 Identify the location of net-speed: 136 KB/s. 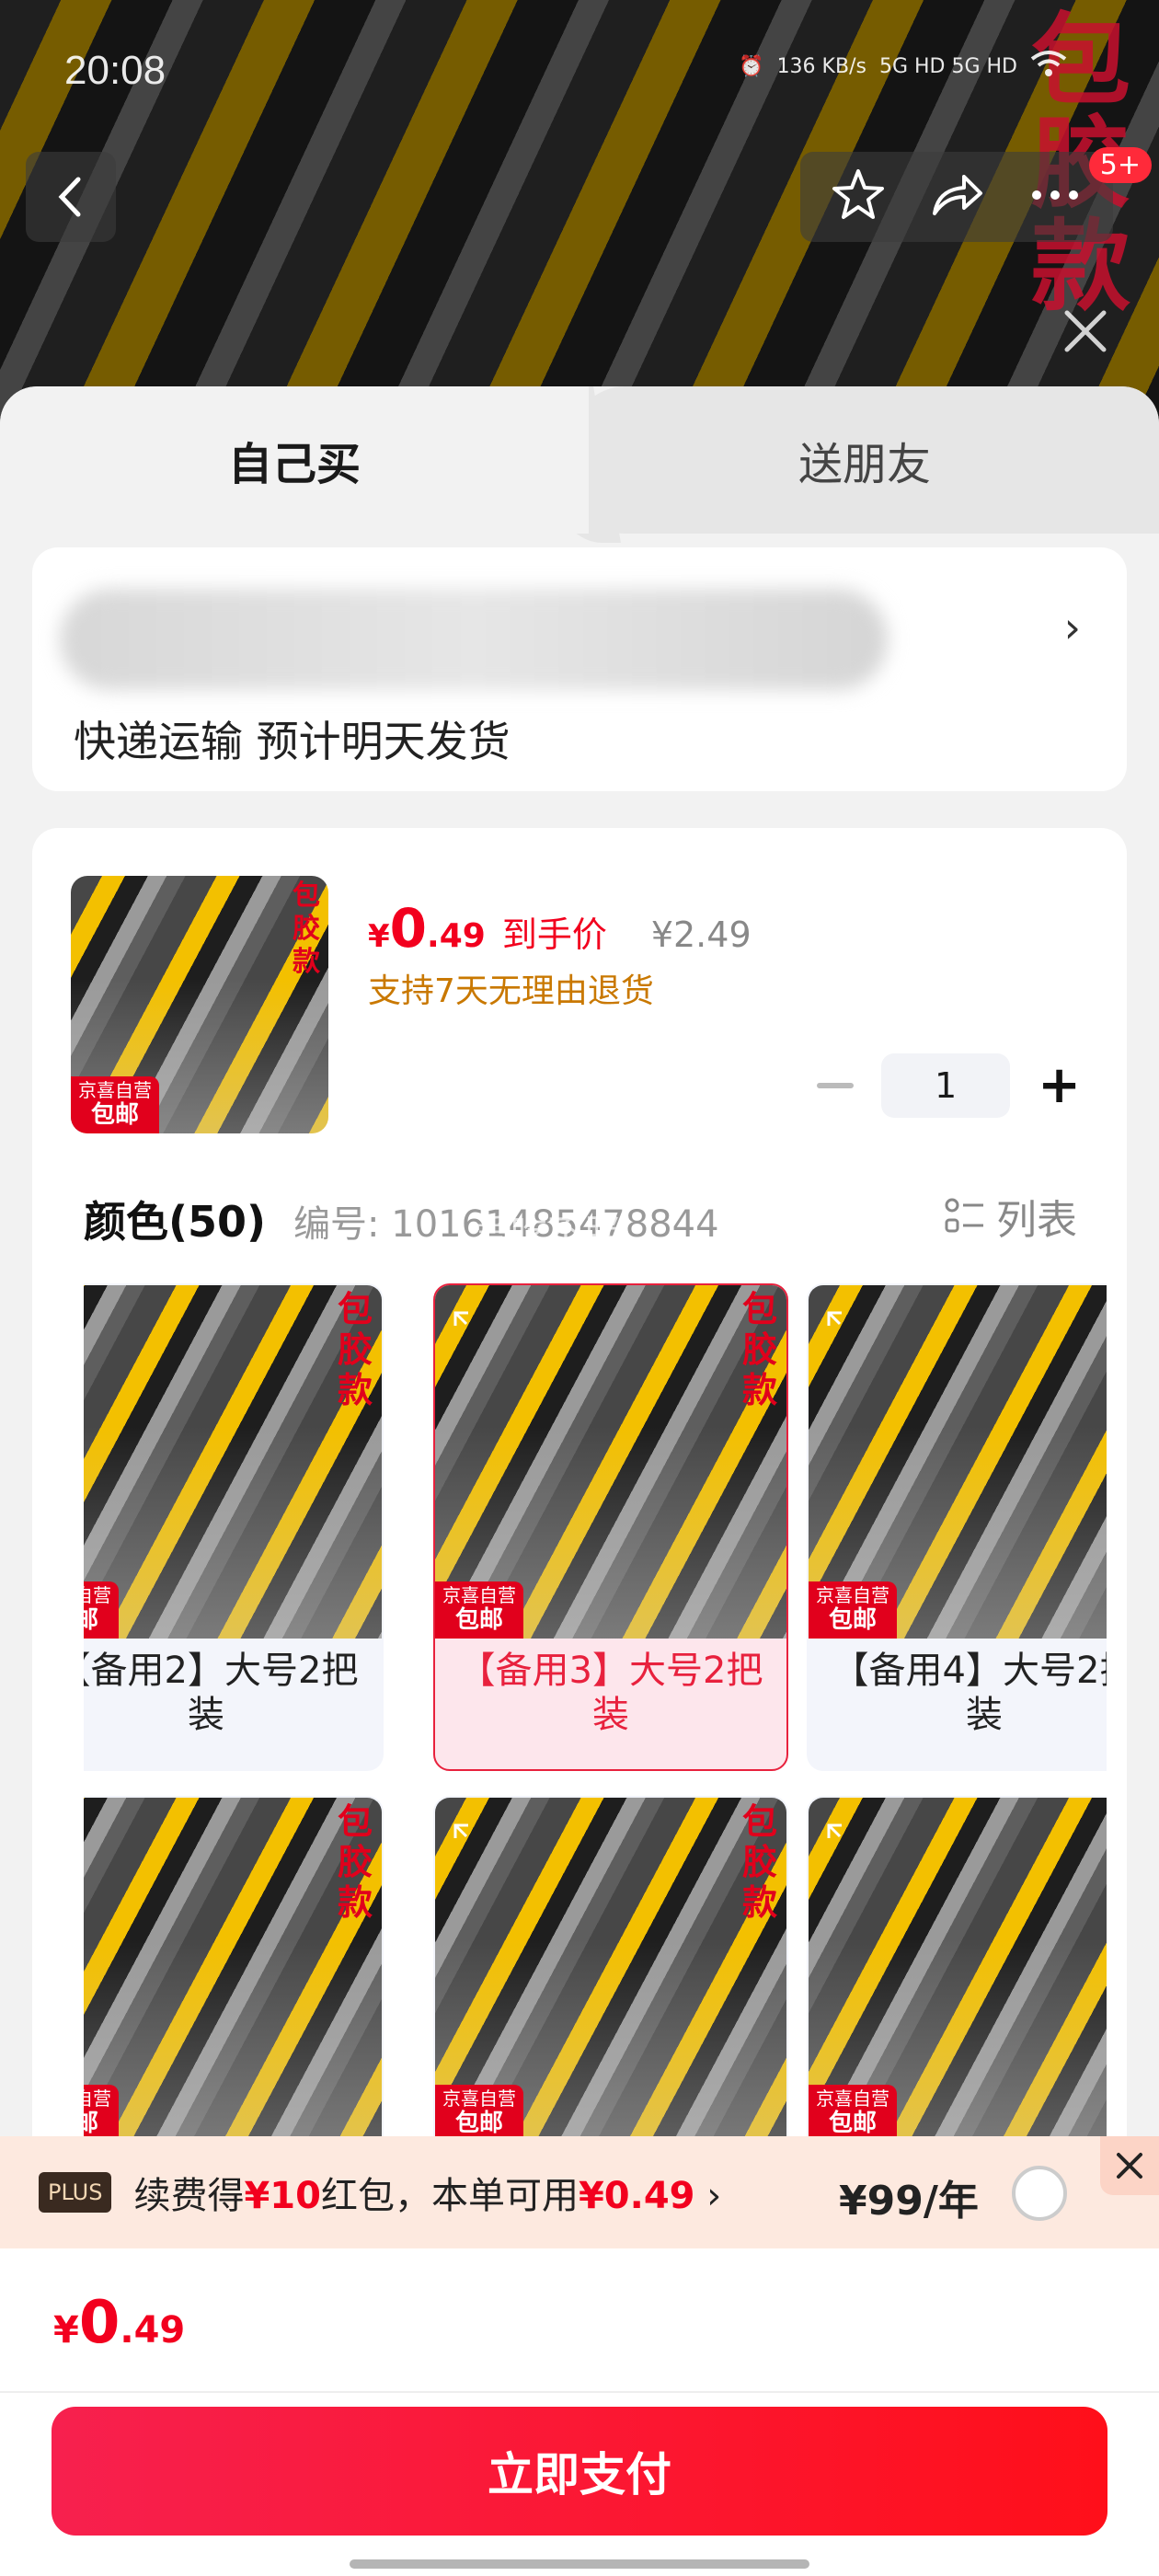
(821, 66).